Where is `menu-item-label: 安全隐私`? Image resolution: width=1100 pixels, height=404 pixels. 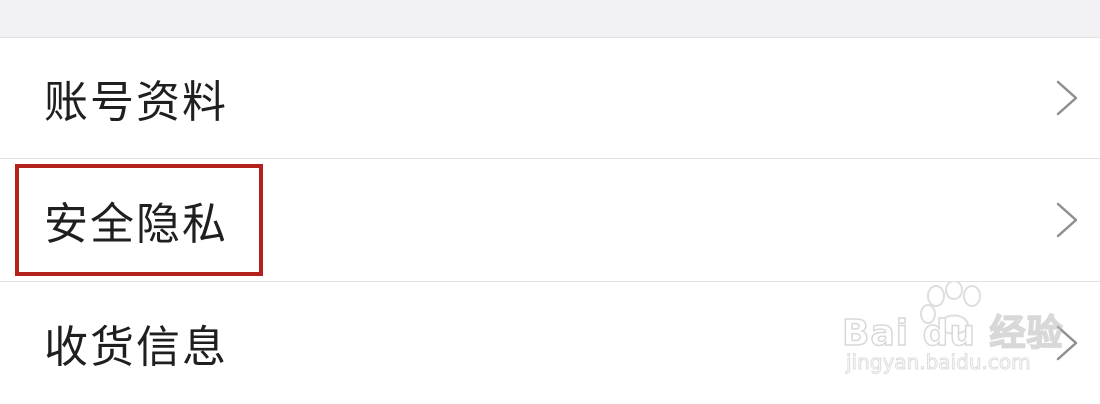 menu-item-label: 安全隐私 is located at coordinates (136, 224).